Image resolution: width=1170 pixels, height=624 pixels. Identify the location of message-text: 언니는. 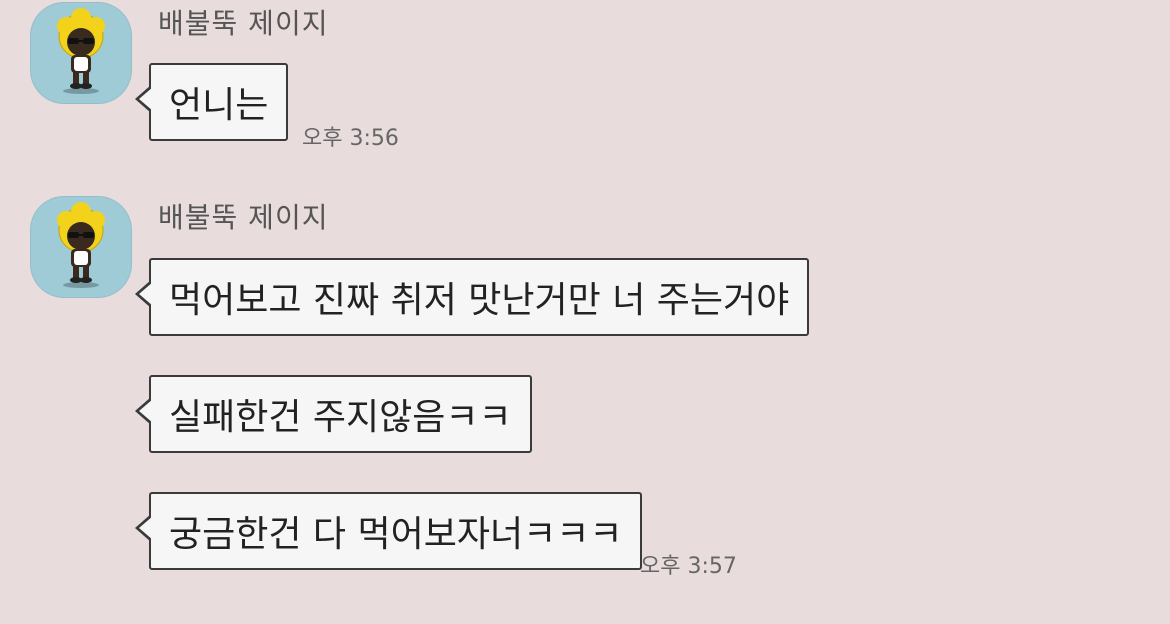
(219, 105).